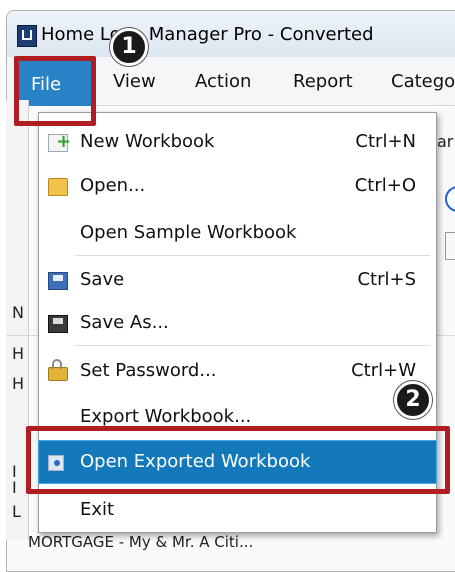  I want to click on menu-item-shortcut: Ctrl+W, so click(383, 370).